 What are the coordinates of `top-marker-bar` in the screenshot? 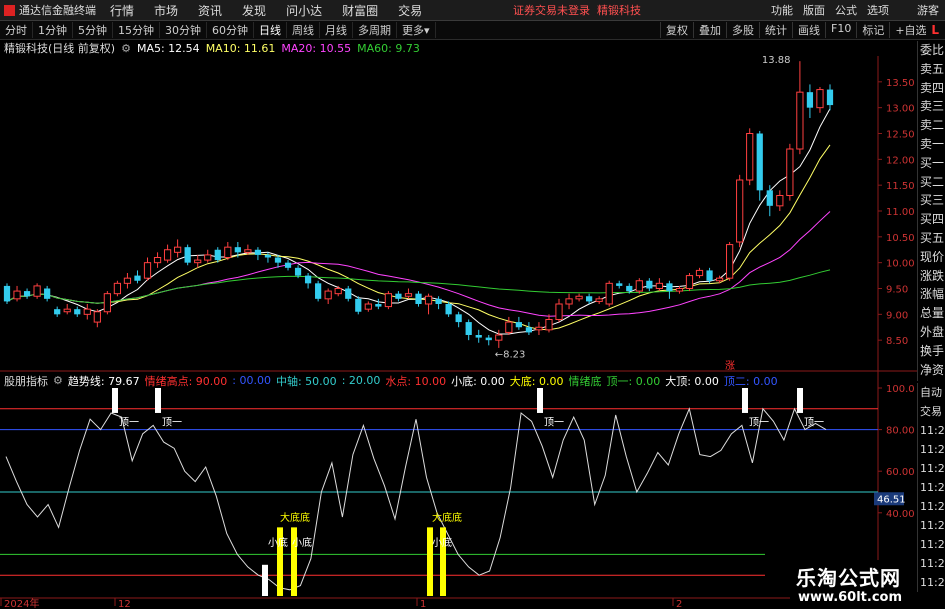 It's located at (158, 400).